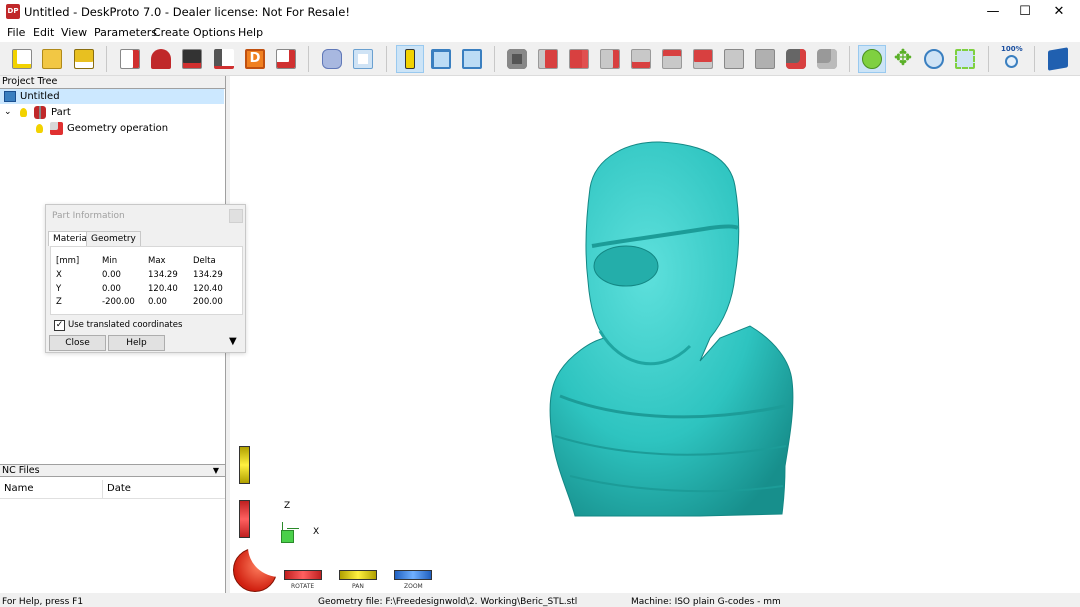 Image resolution: width=1080 pixels, height=607 pixels. Describe the element at coordinates (363, 59) in the screenshot. I see `inspect-button` at that location.